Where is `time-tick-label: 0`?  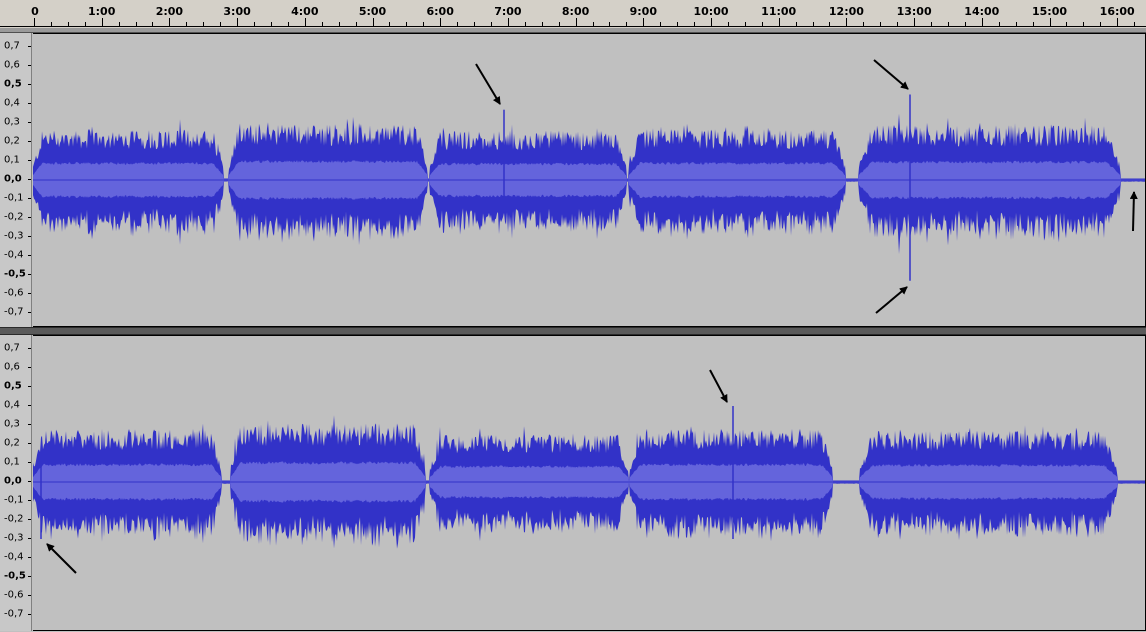 time-tick-label: 0 is located at coordinates (35, 11).